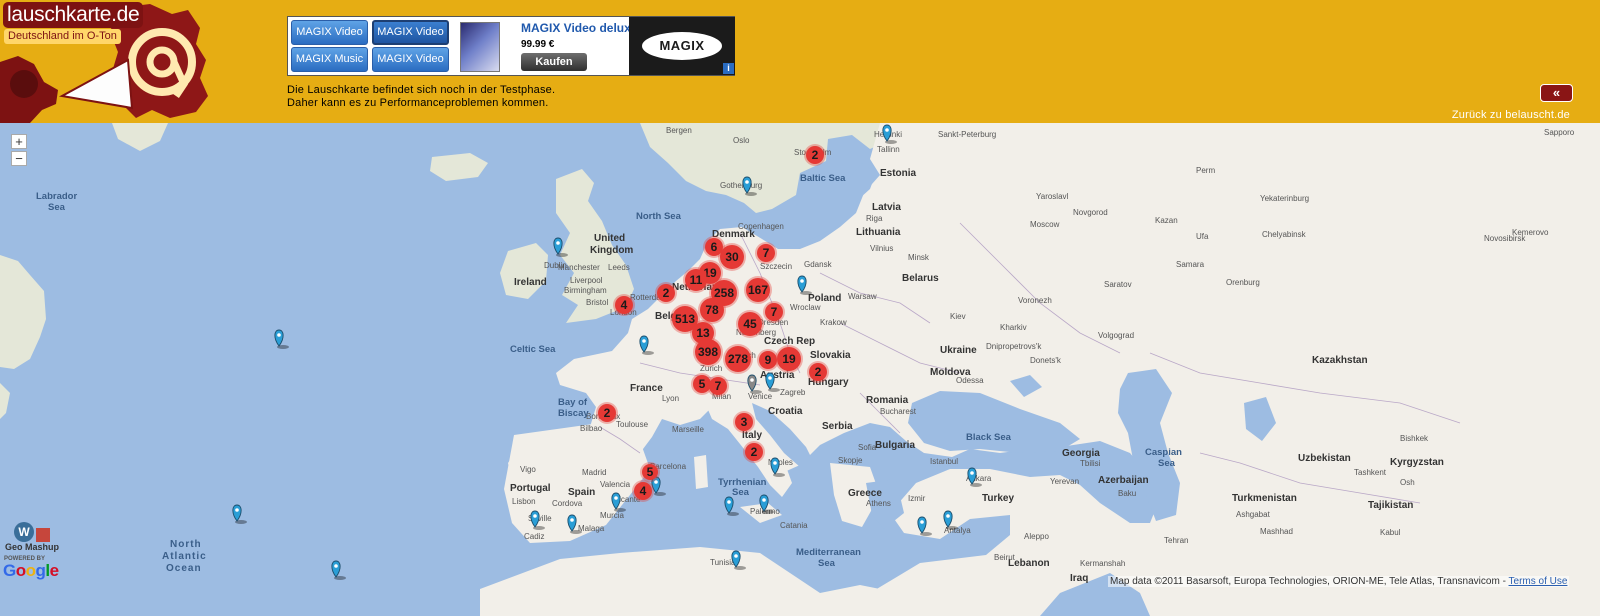 Image resolution: width=1600 pixels, height=616 pixels. What do you see at coordinates (1390, 532) in the screenshot?
I see `city-label: Kabul` at bounding box center [1390, 532].